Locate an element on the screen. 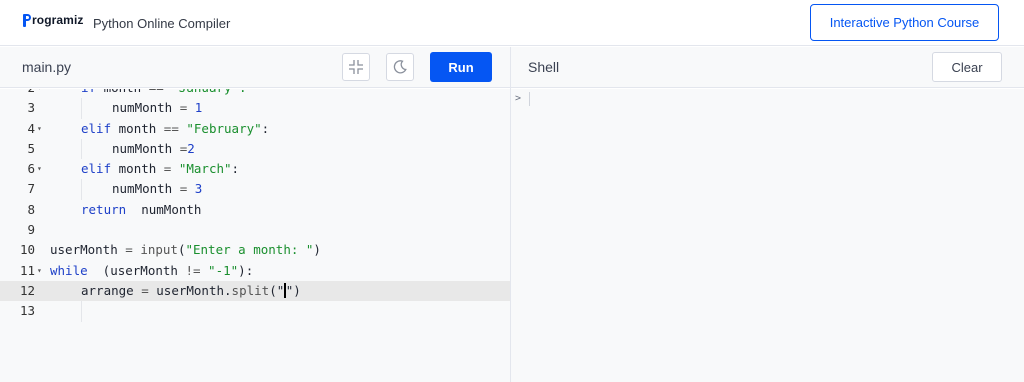 Image resolution: width=1024 pixels, height=382 pixels. dark-mode-button is located at coordinates (400, 67).